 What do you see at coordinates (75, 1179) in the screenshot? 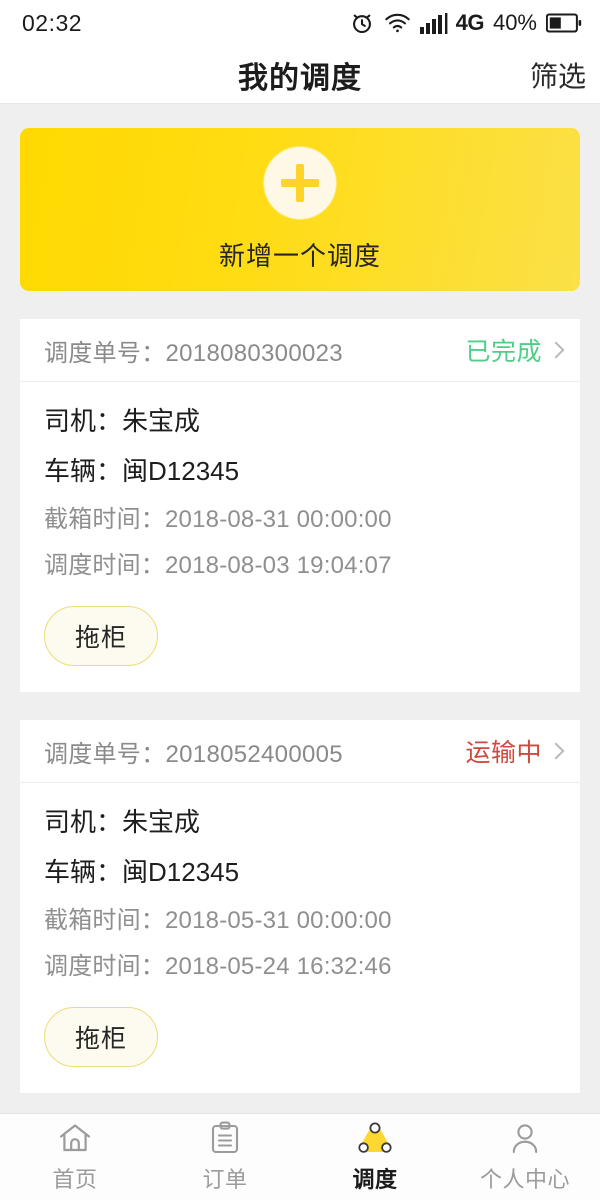
I see `tab-label-home: 首页` at bounding box center [75, 1179].